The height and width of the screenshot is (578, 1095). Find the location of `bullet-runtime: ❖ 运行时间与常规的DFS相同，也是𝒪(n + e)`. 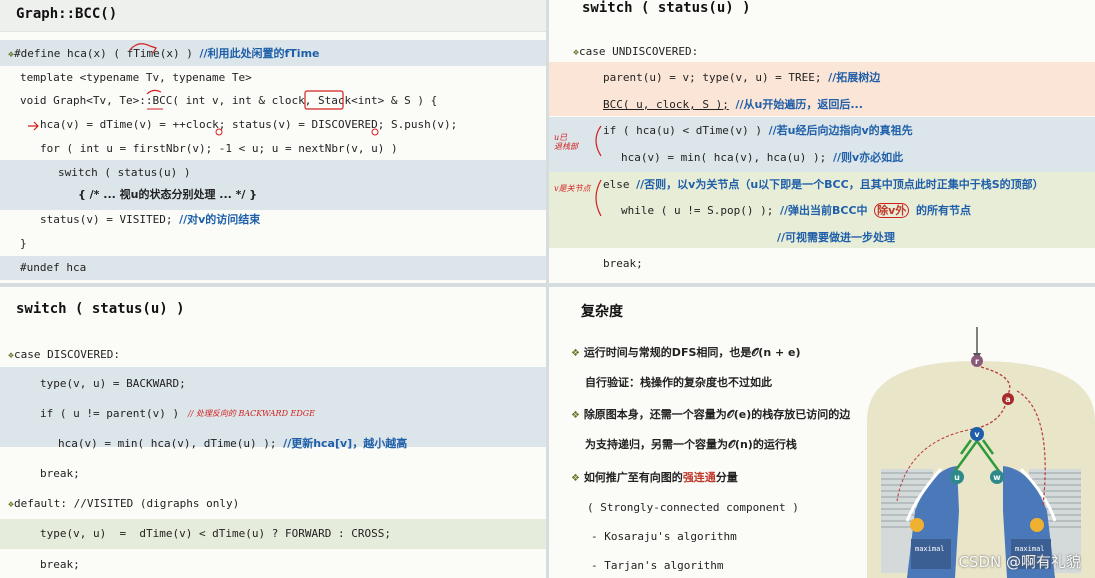

bullet-runtime: ❖ 运行时间与常规的DFS相同，也是𝒪(n + e) is located at coordinates (686, 353).